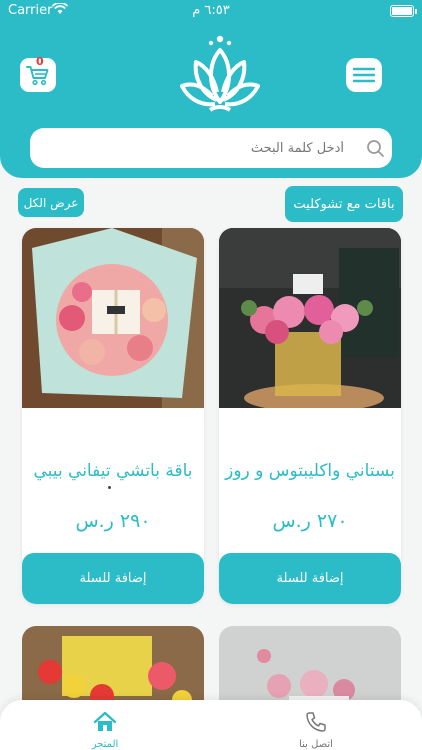 The width and height of the screenshot is (422, 750). What do you see at coordinates (344, 204) in the screenshot?
I see `section-title: باقات مع تشوكليت` at bounding box center [344, 204].